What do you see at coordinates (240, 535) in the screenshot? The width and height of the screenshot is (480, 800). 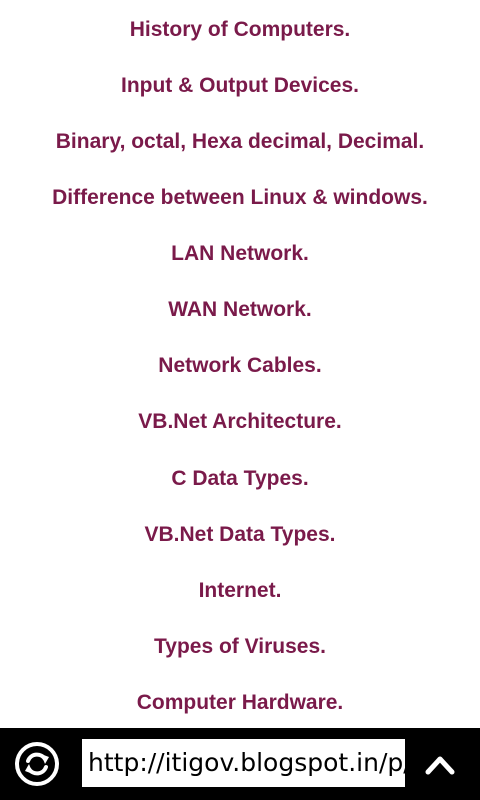 I see `link-vbnet-data-types: VB.Net Data Types.` at bounding box center [240, 535].